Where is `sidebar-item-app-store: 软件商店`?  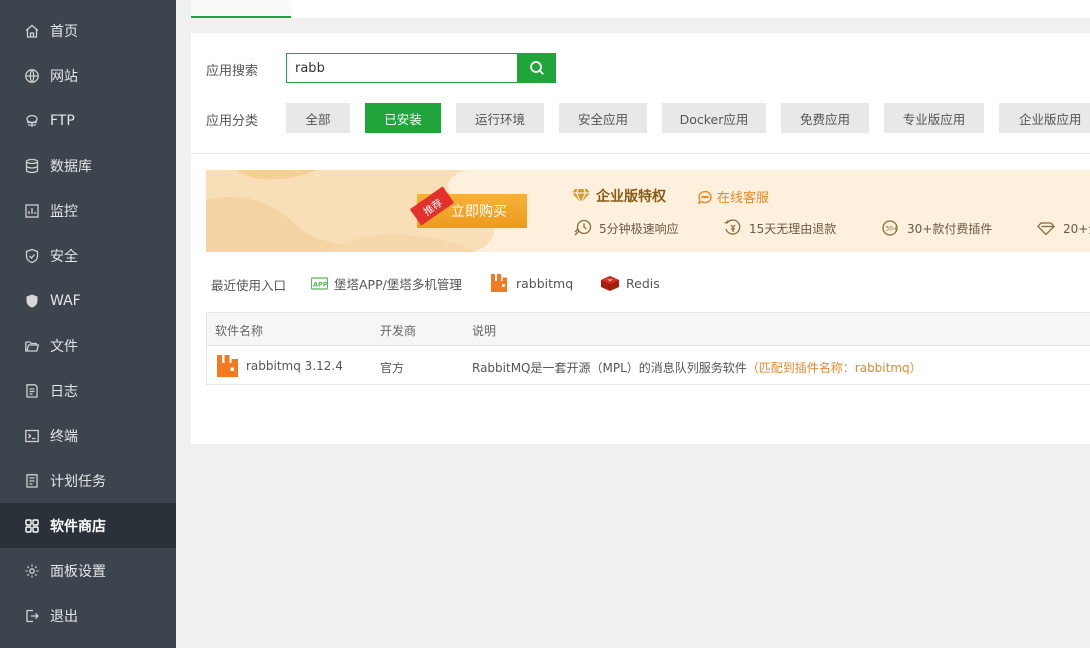 sidebar-item-app-store: 软件商店 is located at coordinates (88, 525).